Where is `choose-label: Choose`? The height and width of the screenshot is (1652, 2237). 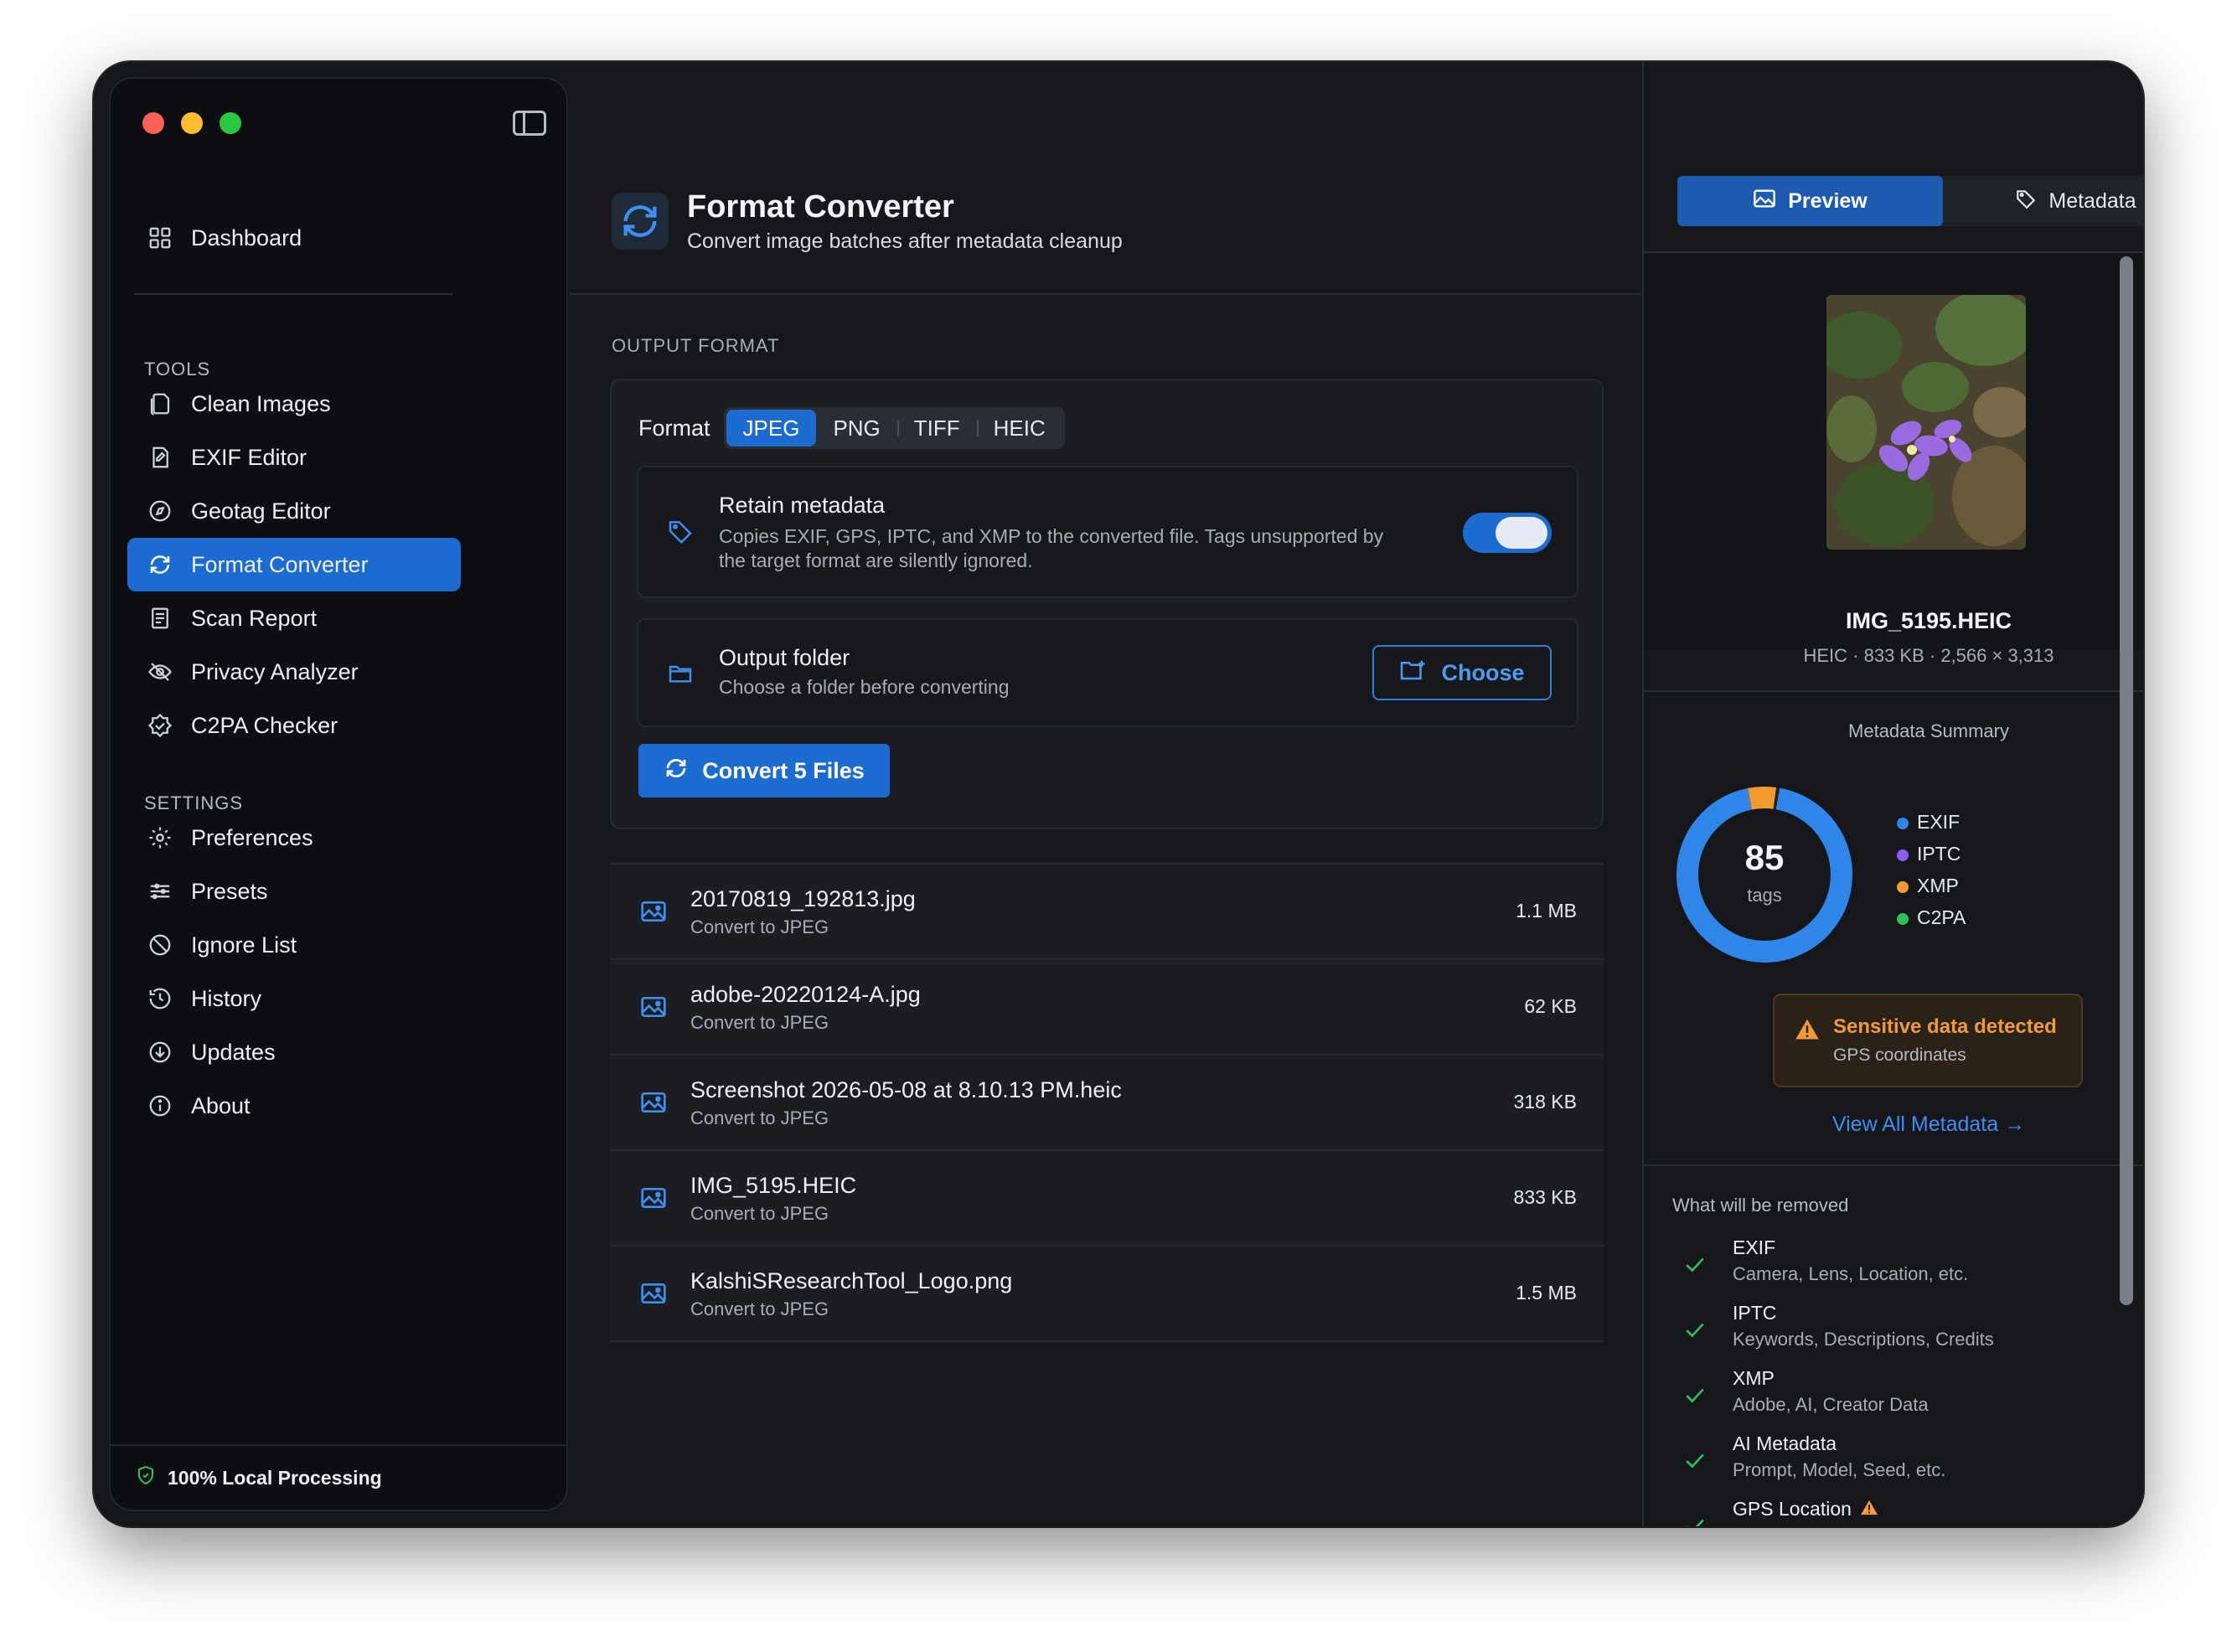
choose-label: Choose is located at coordinates (1483, 672).